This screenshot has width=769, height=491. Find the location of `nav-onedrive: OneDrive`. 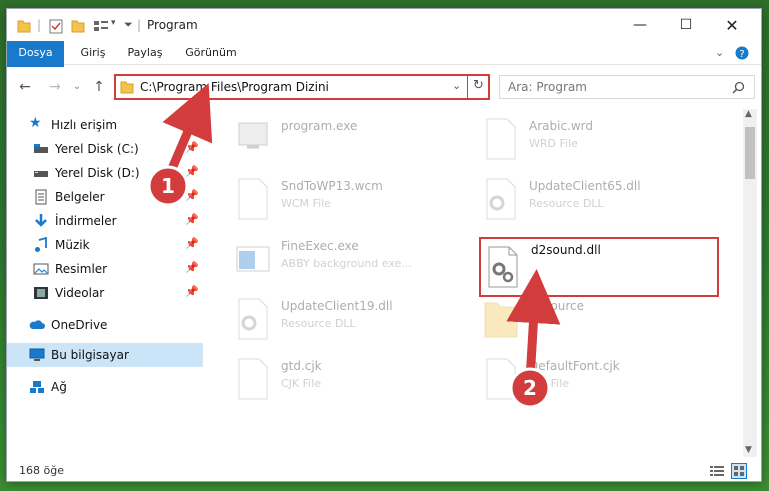

nav-onedrive: OneDrive is located at coordinates (105, 325).